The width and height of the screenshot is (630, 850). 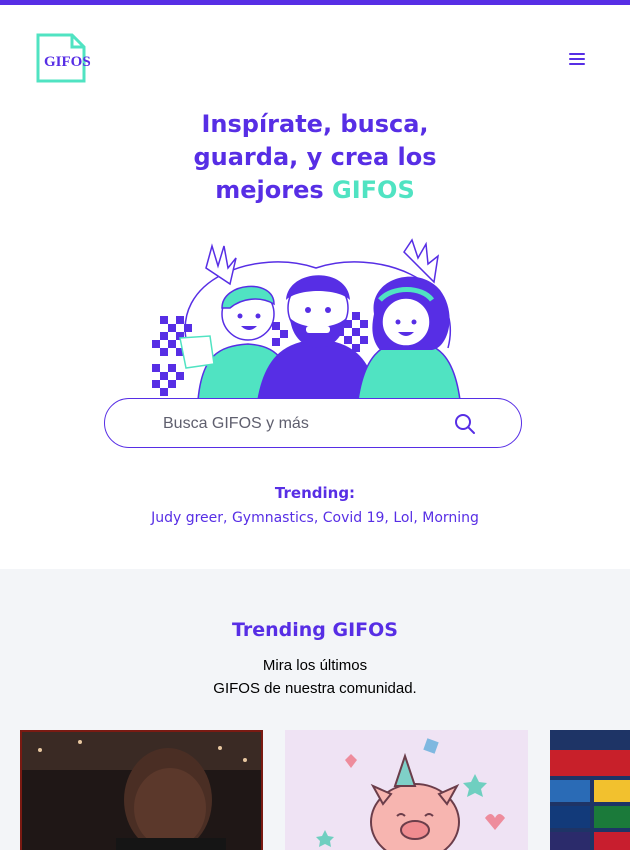 I want to click on headline-line-3: mejores GIFOS, so click(x=315, y=190).